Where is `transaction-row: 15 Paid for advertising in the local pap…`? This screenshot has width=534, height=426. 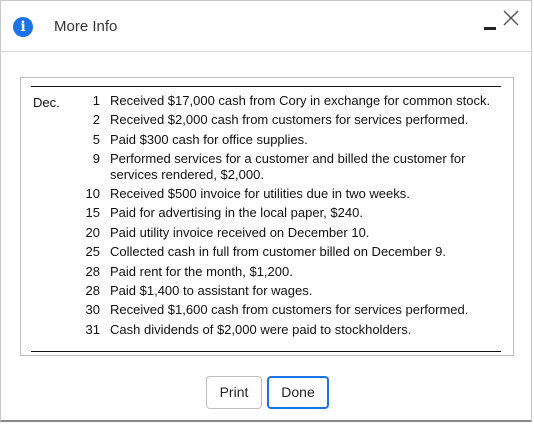
transaction-row: 15 Paid for advertising in the local pap… is located at coordinates (287, 212).